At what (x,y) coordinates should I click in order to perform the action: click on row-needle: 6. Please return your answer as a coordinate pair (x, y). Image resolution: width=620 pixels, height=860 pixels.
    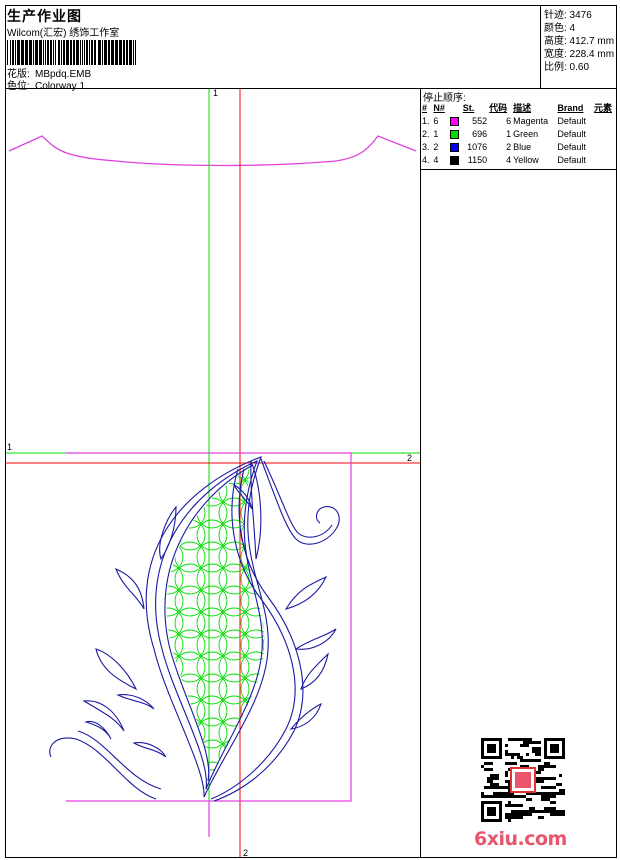
    Looking at the image, I should click on (436, 120).